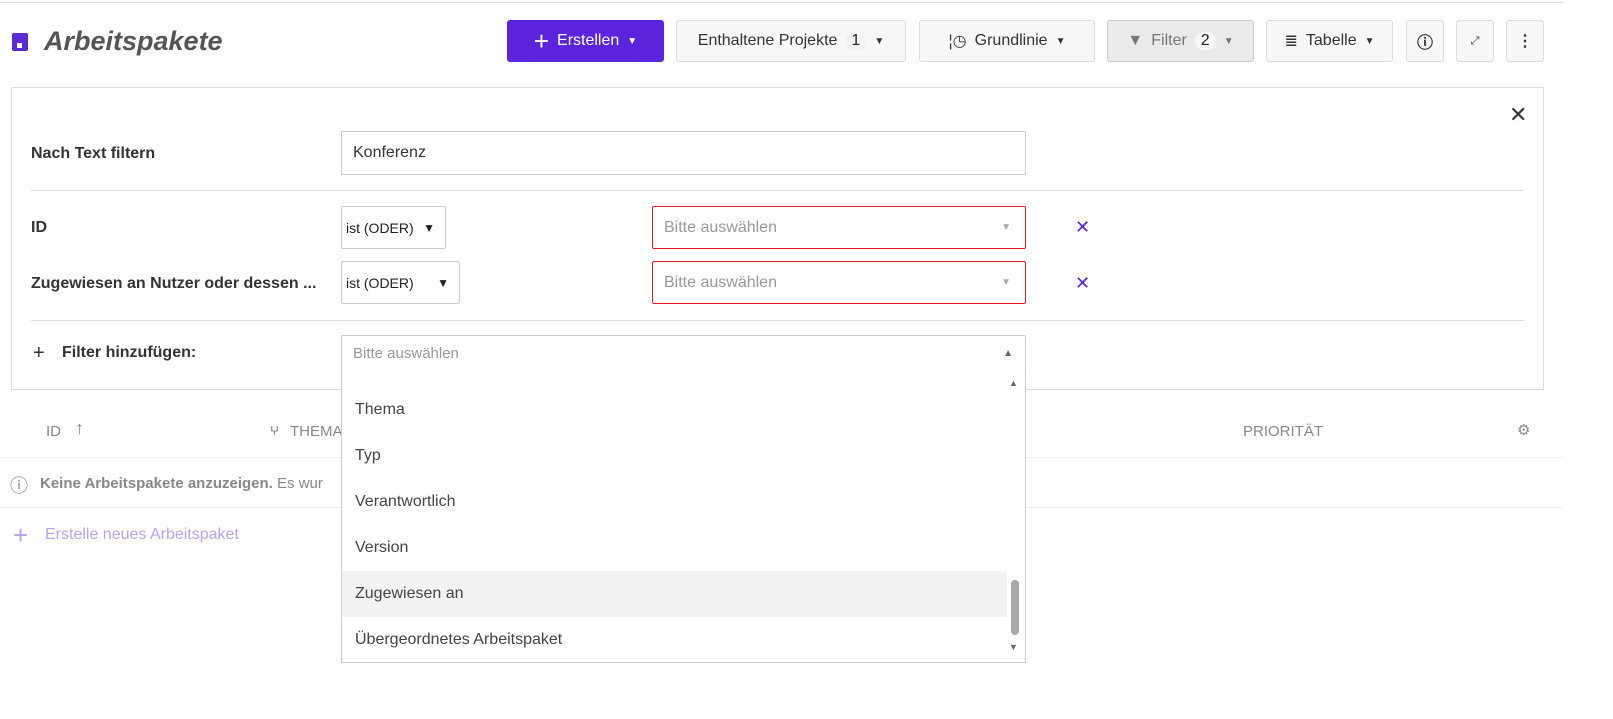 Image resolution: width=1613 pixels, height=719 pixels. I want to click on option-verantwortlich: Verantwortlich, so click(674, 502).